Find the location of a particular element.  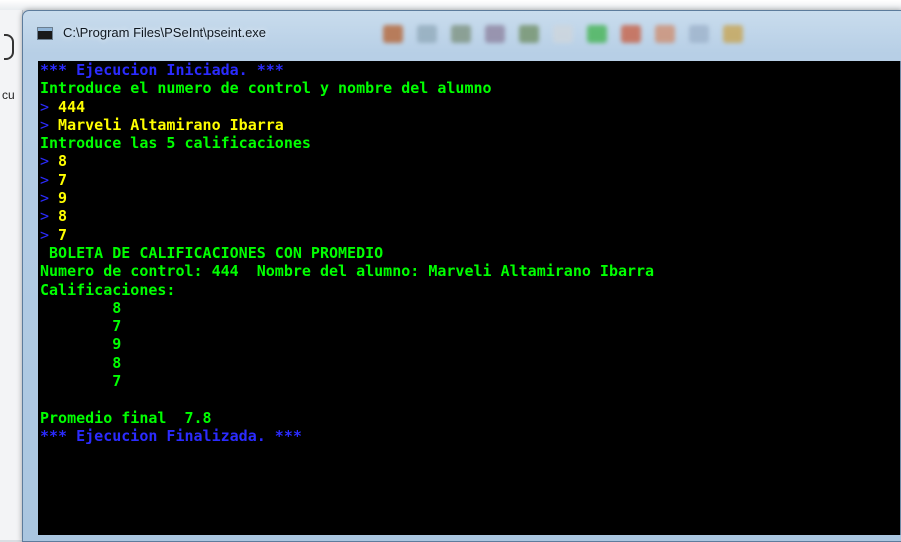

console-line-output: 9 is located at coordinates (347, 344).